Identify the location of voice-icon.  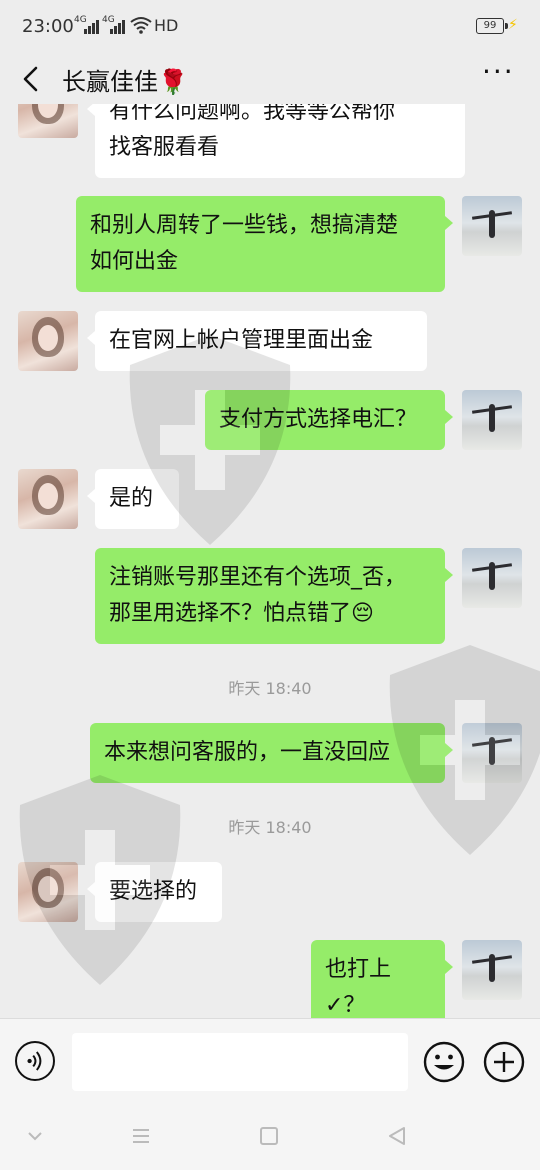
(35, 1061).